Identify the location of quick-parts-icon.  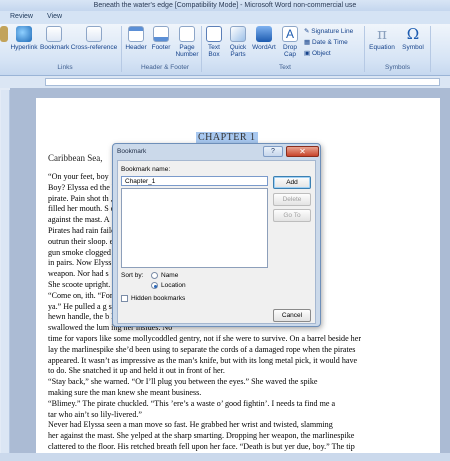
(238, 34).